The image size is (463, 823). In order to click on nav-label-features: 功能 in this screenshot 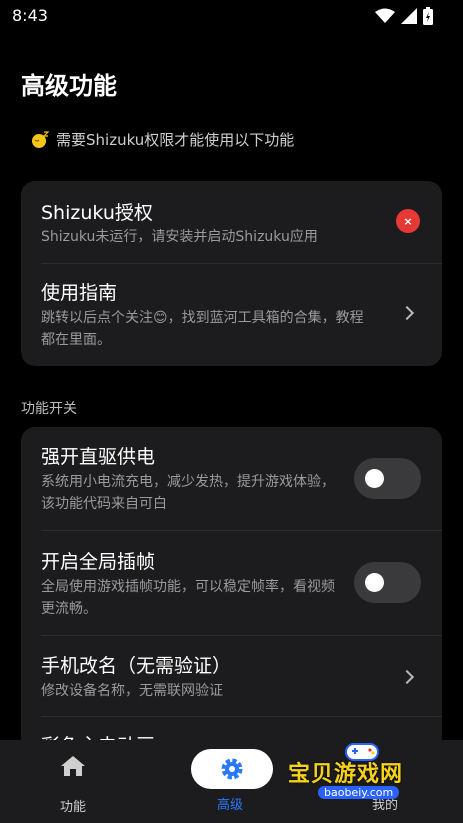, I will do `click(72, 807)`.